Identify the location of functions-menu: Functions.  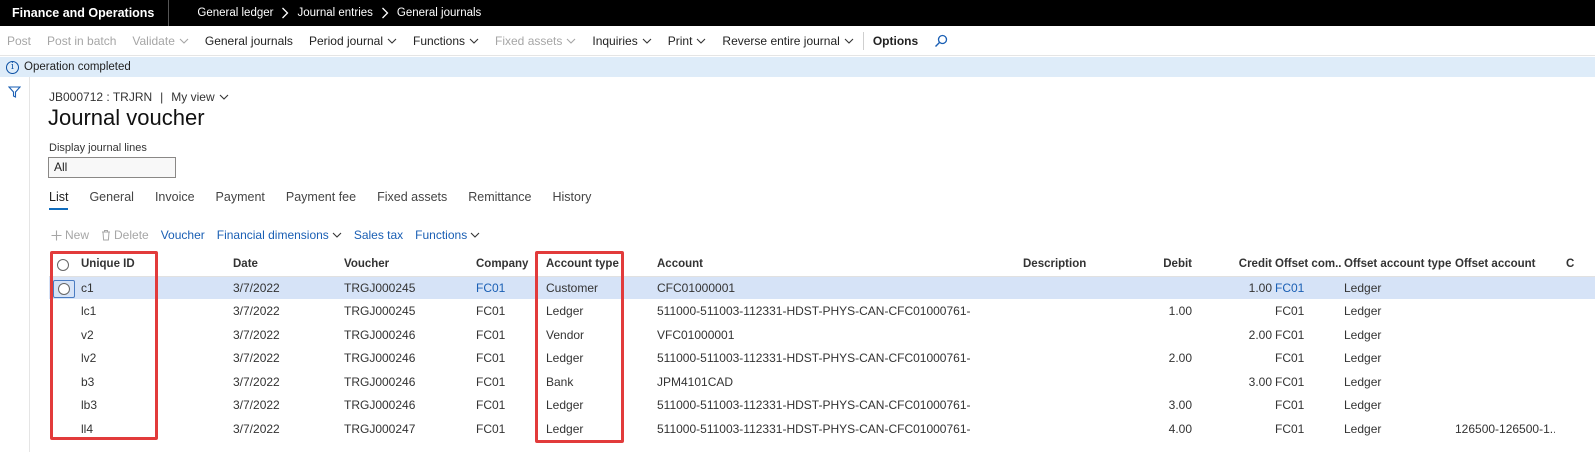
(446, 41).